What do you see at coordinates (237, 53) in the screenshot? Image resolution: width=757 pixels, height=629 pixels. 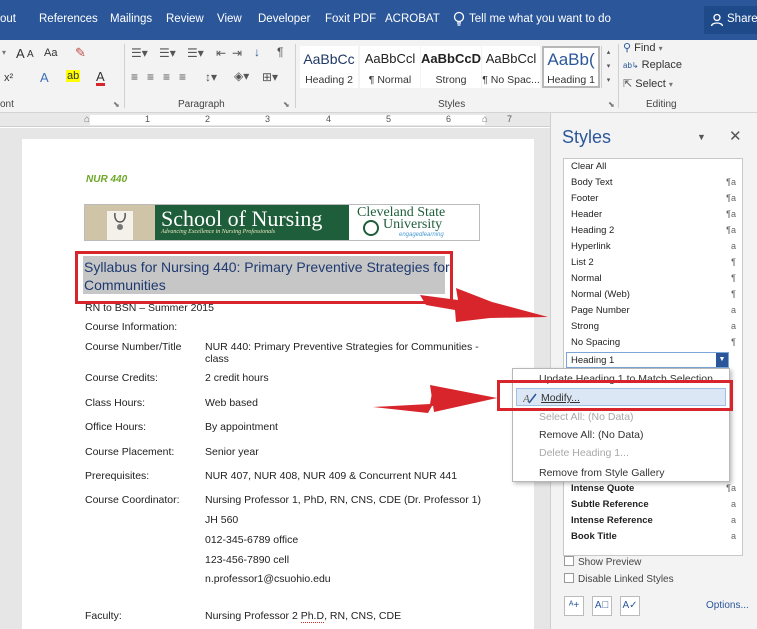 I see `increase-indent-icon: ⇥` at bounding box center [237, 53].